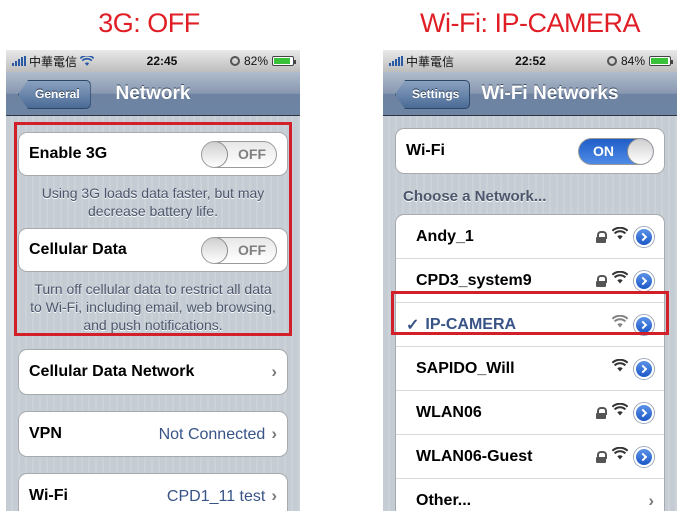 This screenshot has width=683, height=511. What do you see at coordinates (239, 154) in the screenshot?
I see `enable-3g-toggle: OFF` at bounding box center [239, 154].